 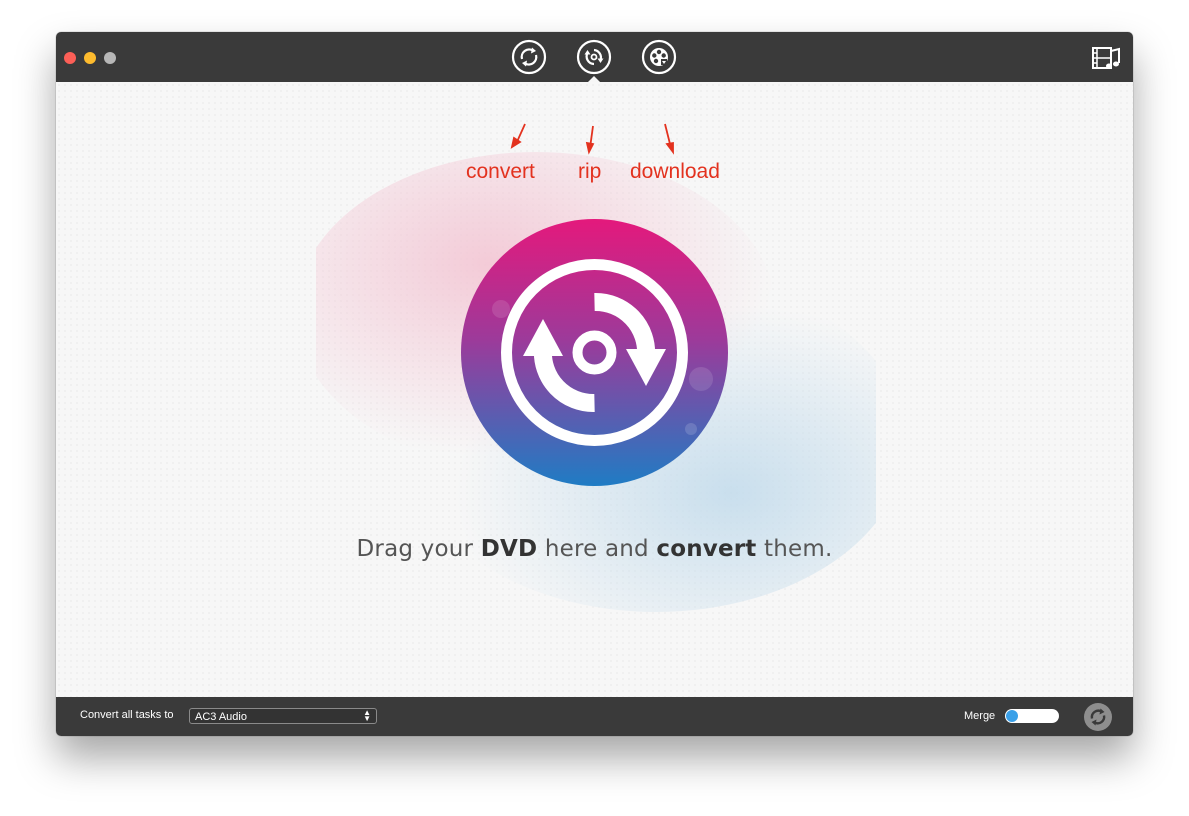 I want to click on drag-text-convert: convert, so click(x=706, y=549).